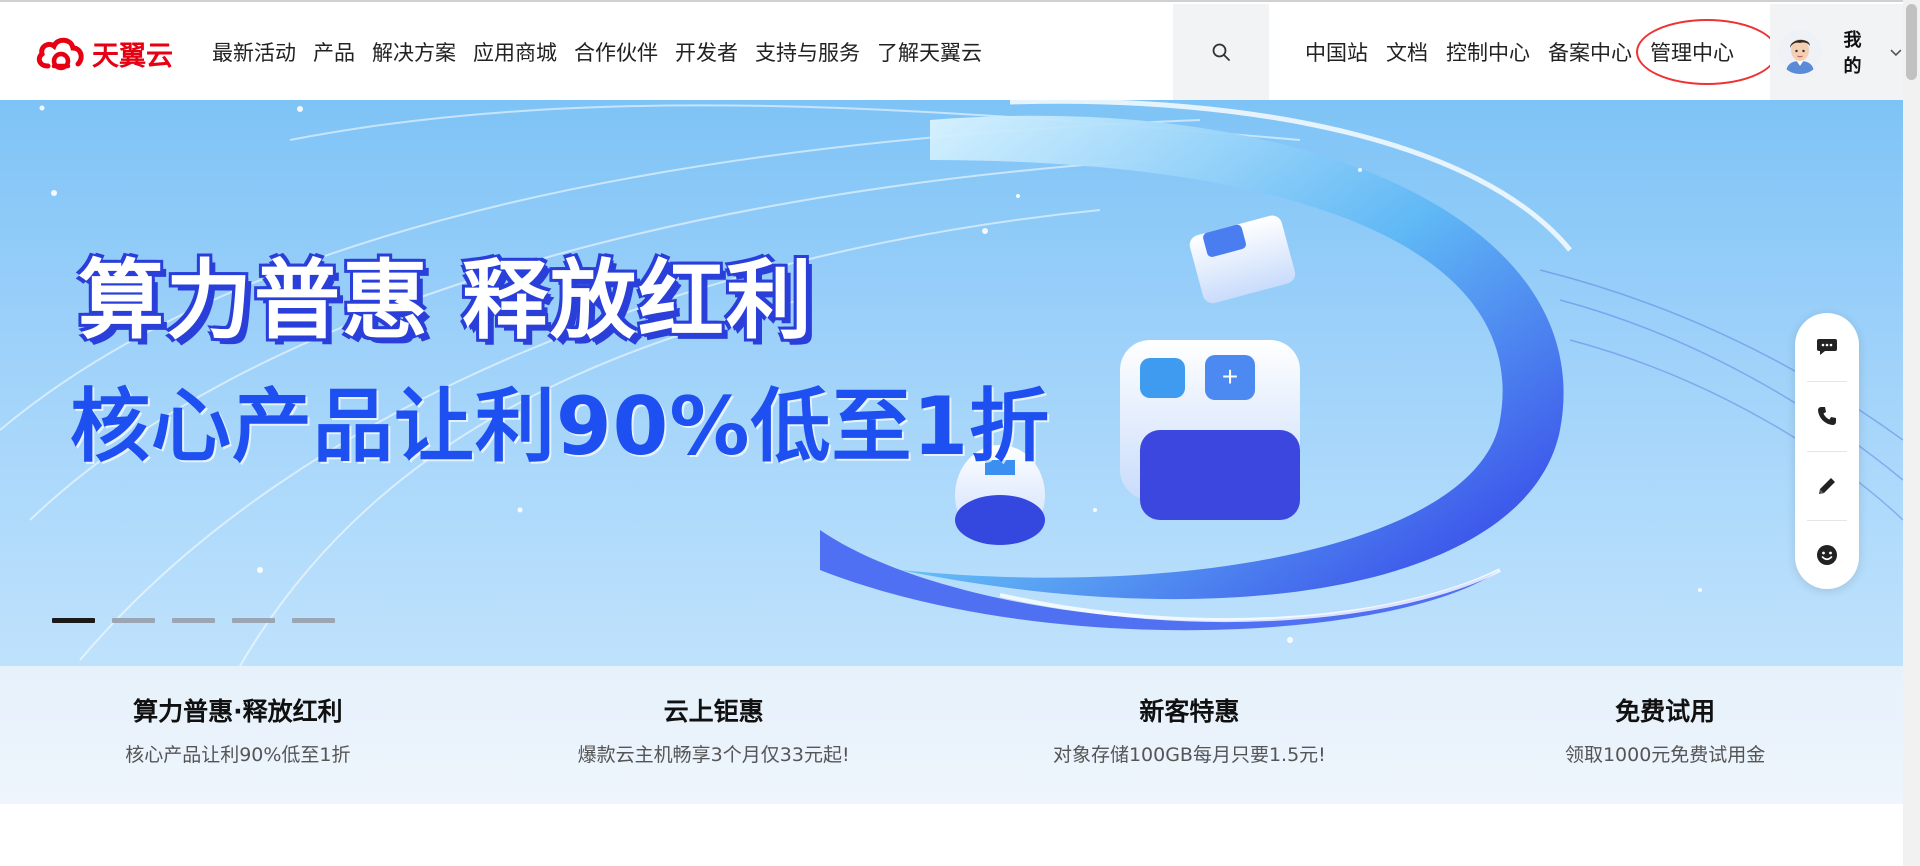 This screenshot has width=1920, height=866. Describe the element at coordinates (1665, 735) in the screenshot. I see `promo-card: 免费试用 领取1000元免费试用金` at that location.